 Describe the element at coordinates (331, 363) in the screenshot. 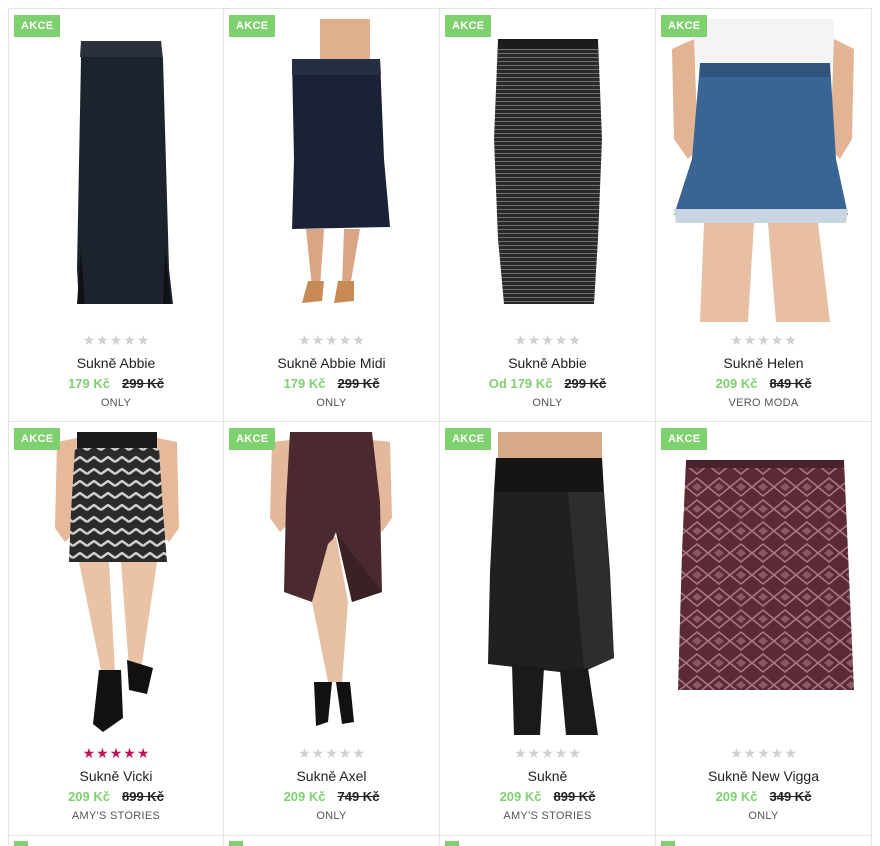

I see `product-name: Sukně Abbie Midi` at that location.